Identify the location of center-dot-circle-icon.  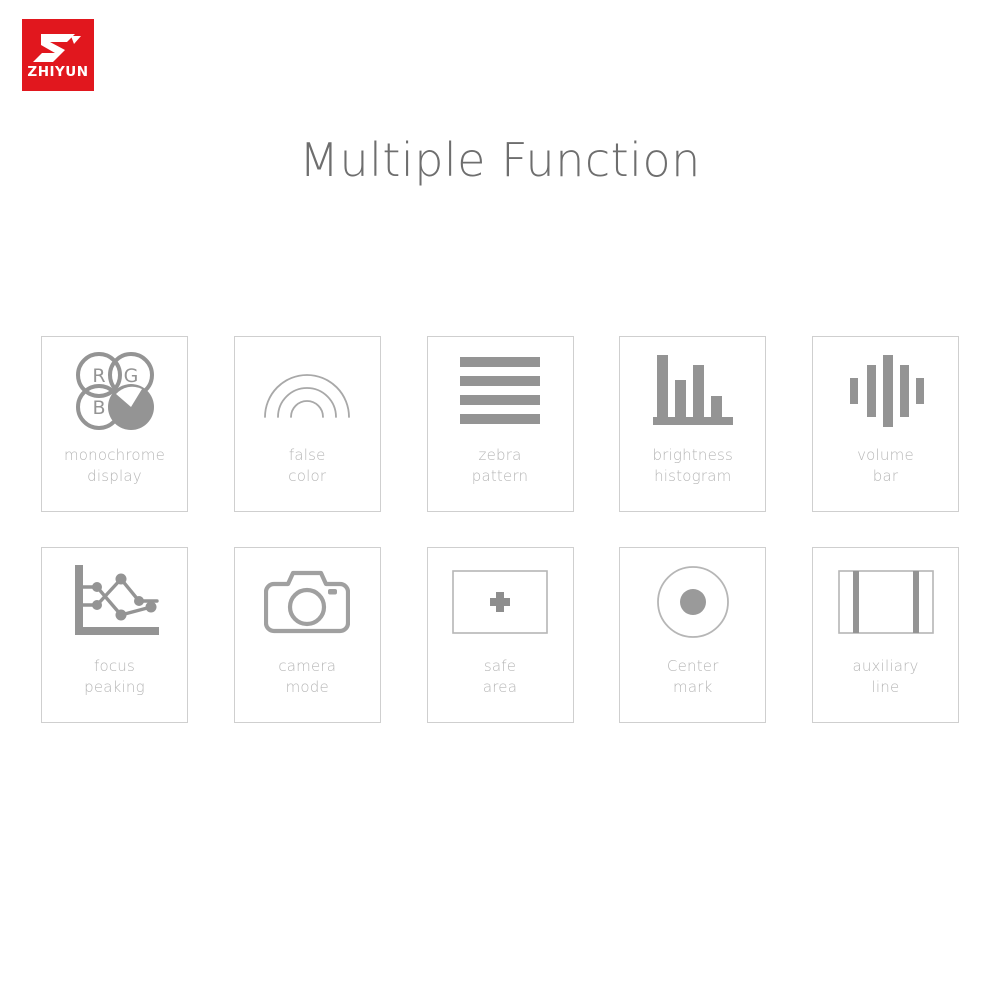
(692, 602).